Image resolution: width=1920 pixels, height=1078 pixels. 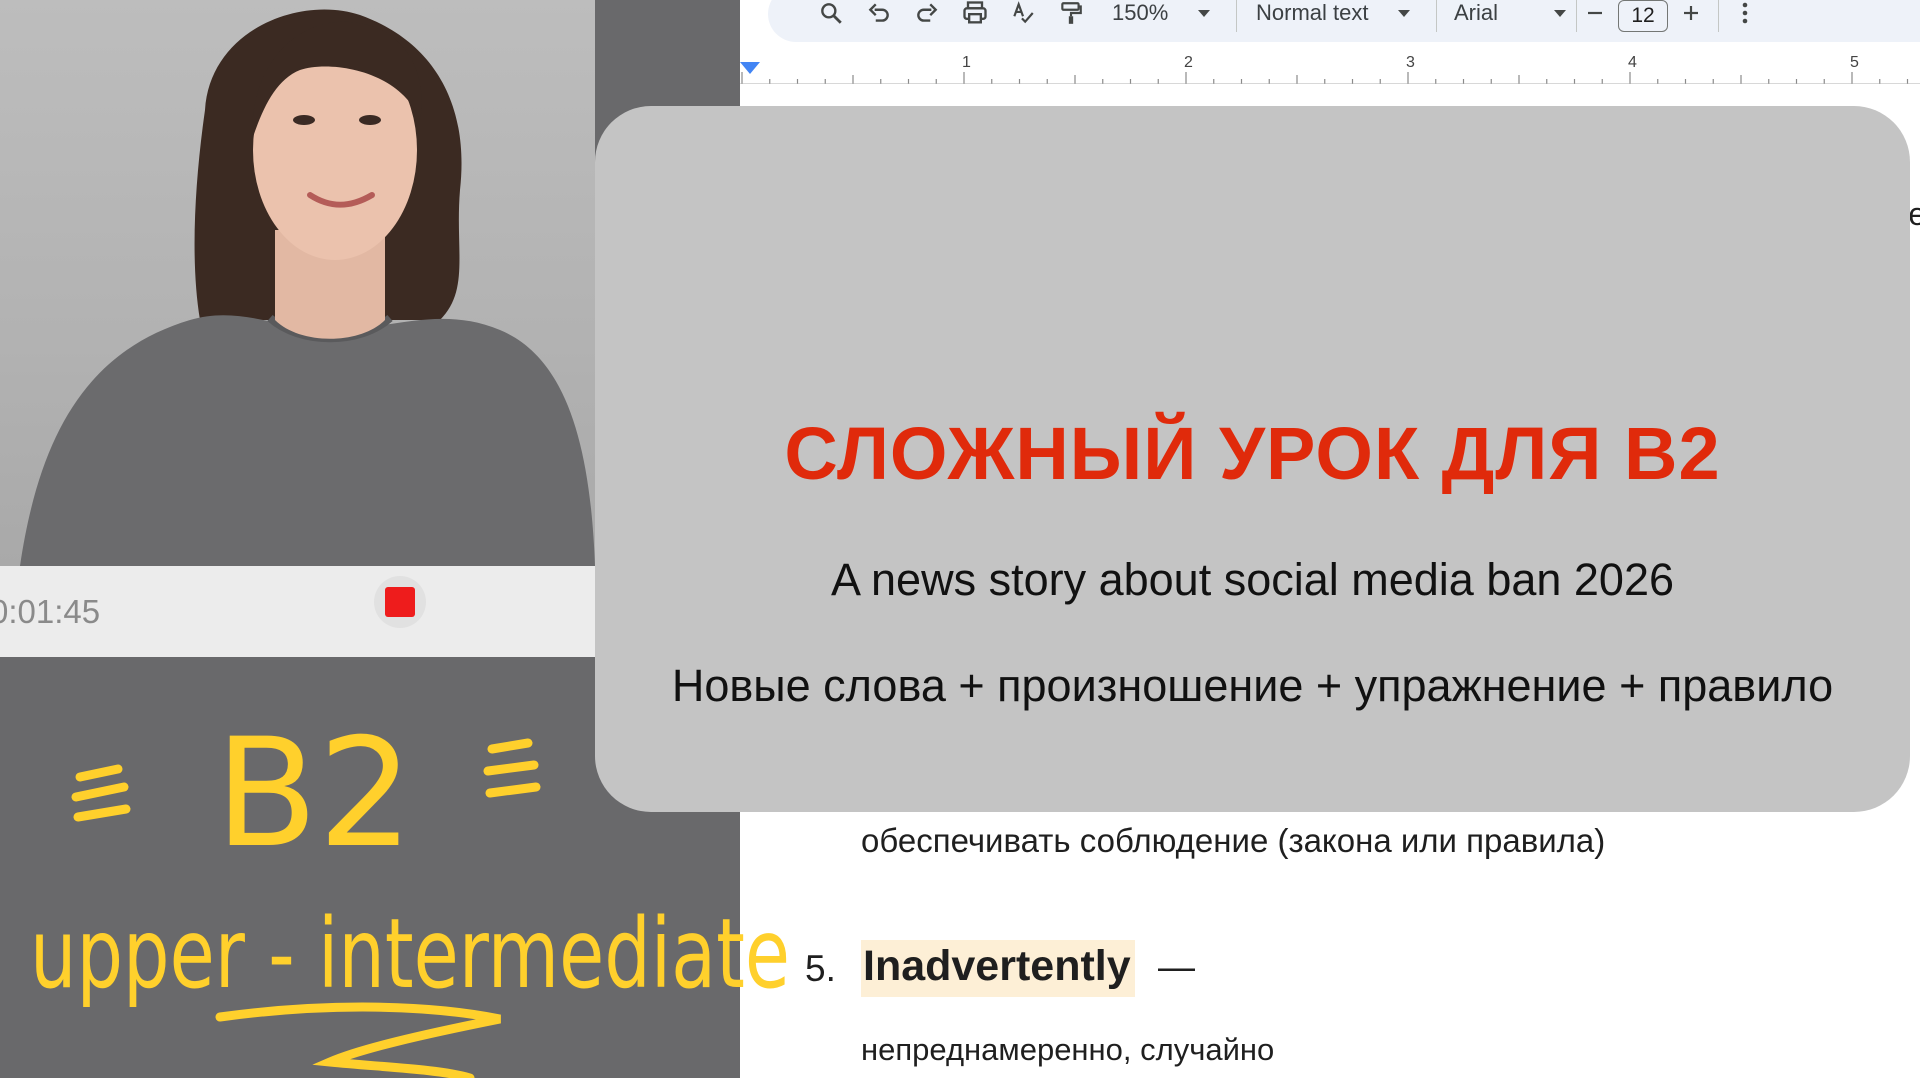 What do you see at coordinates (410, 954) in the screenshot?
I see `level-name-text: upper - intermediate` at bounding box center [410, 954].